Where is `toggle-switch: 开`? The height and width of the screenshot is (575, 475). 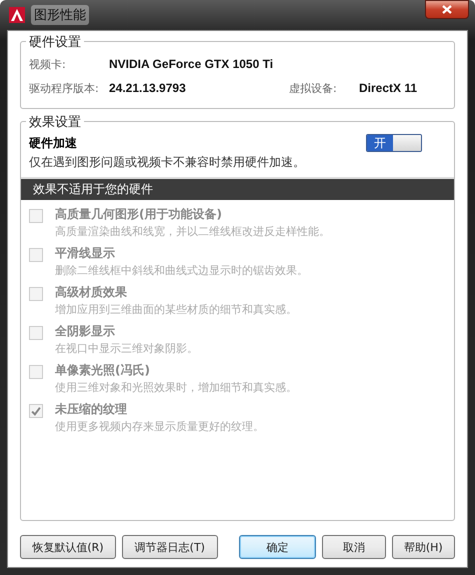
toggle-switch: 开 is located at coordinates (394, 143).